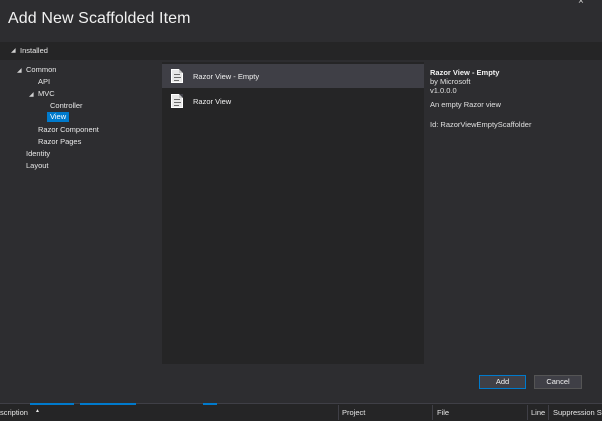  I want to click on cancel-button: Cancel, so click(558, 382).